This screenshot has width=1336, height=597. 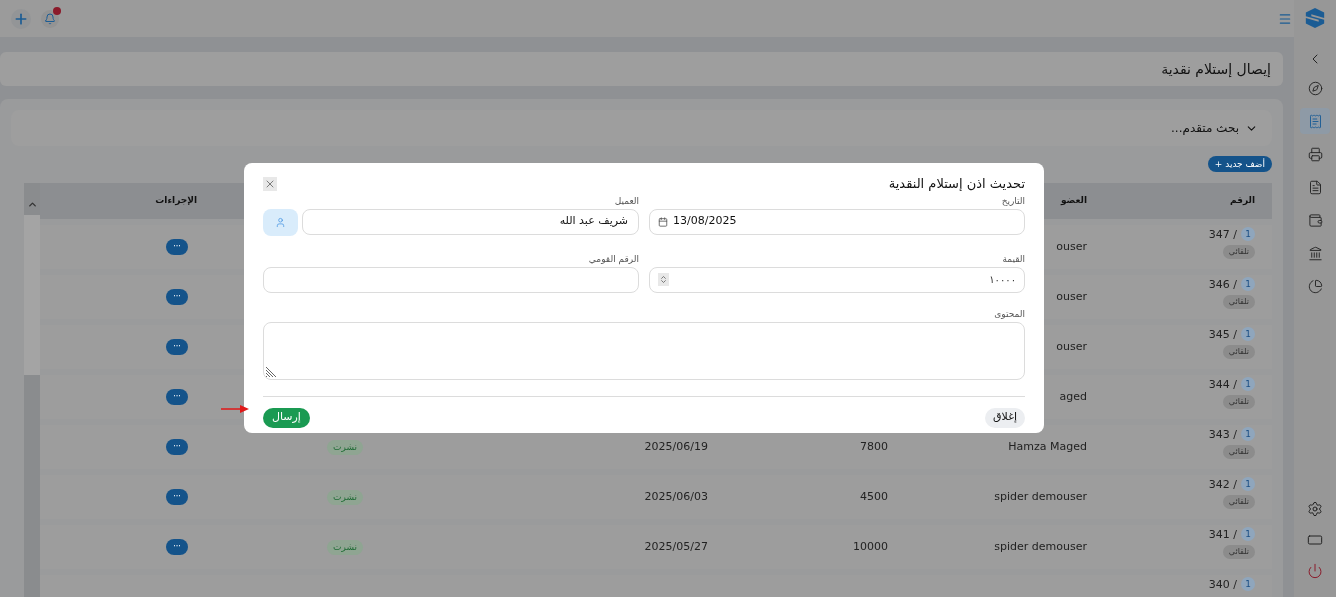 I want to click on field-label: التاريخ, so click(x=1012, y=200).